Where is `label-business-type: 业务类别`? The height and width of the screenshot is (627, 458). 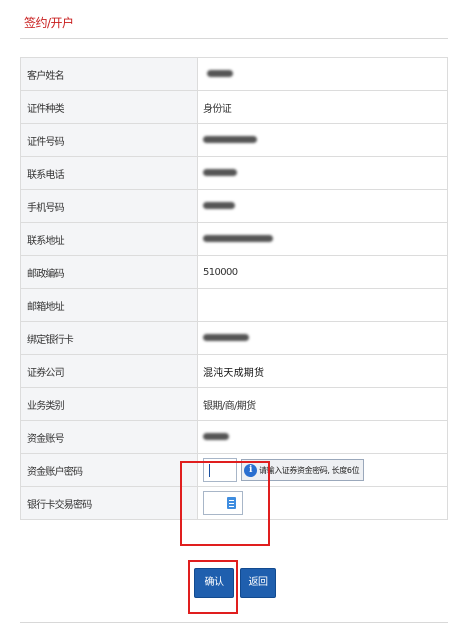
label-business-type: 业务类别 is located at coordinates (109, 404).